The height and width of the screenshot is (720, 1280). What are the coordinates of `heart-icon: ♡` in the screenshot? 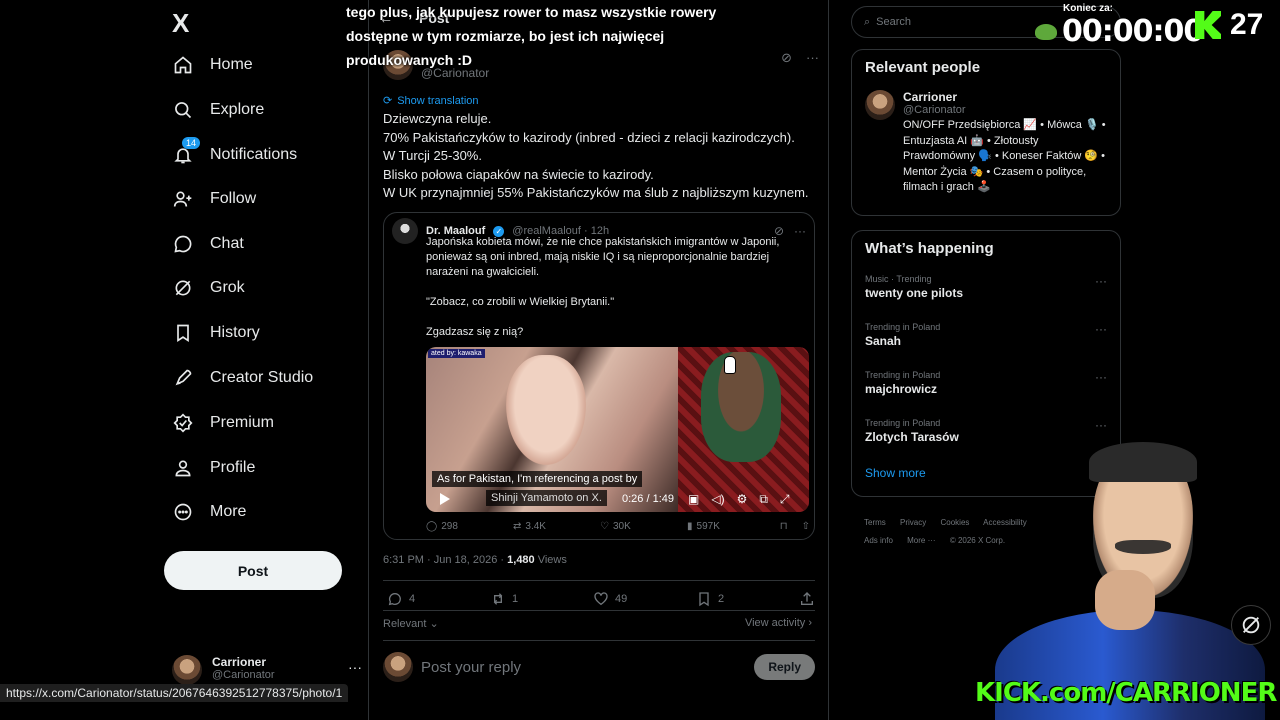 It's located at (604, 526).